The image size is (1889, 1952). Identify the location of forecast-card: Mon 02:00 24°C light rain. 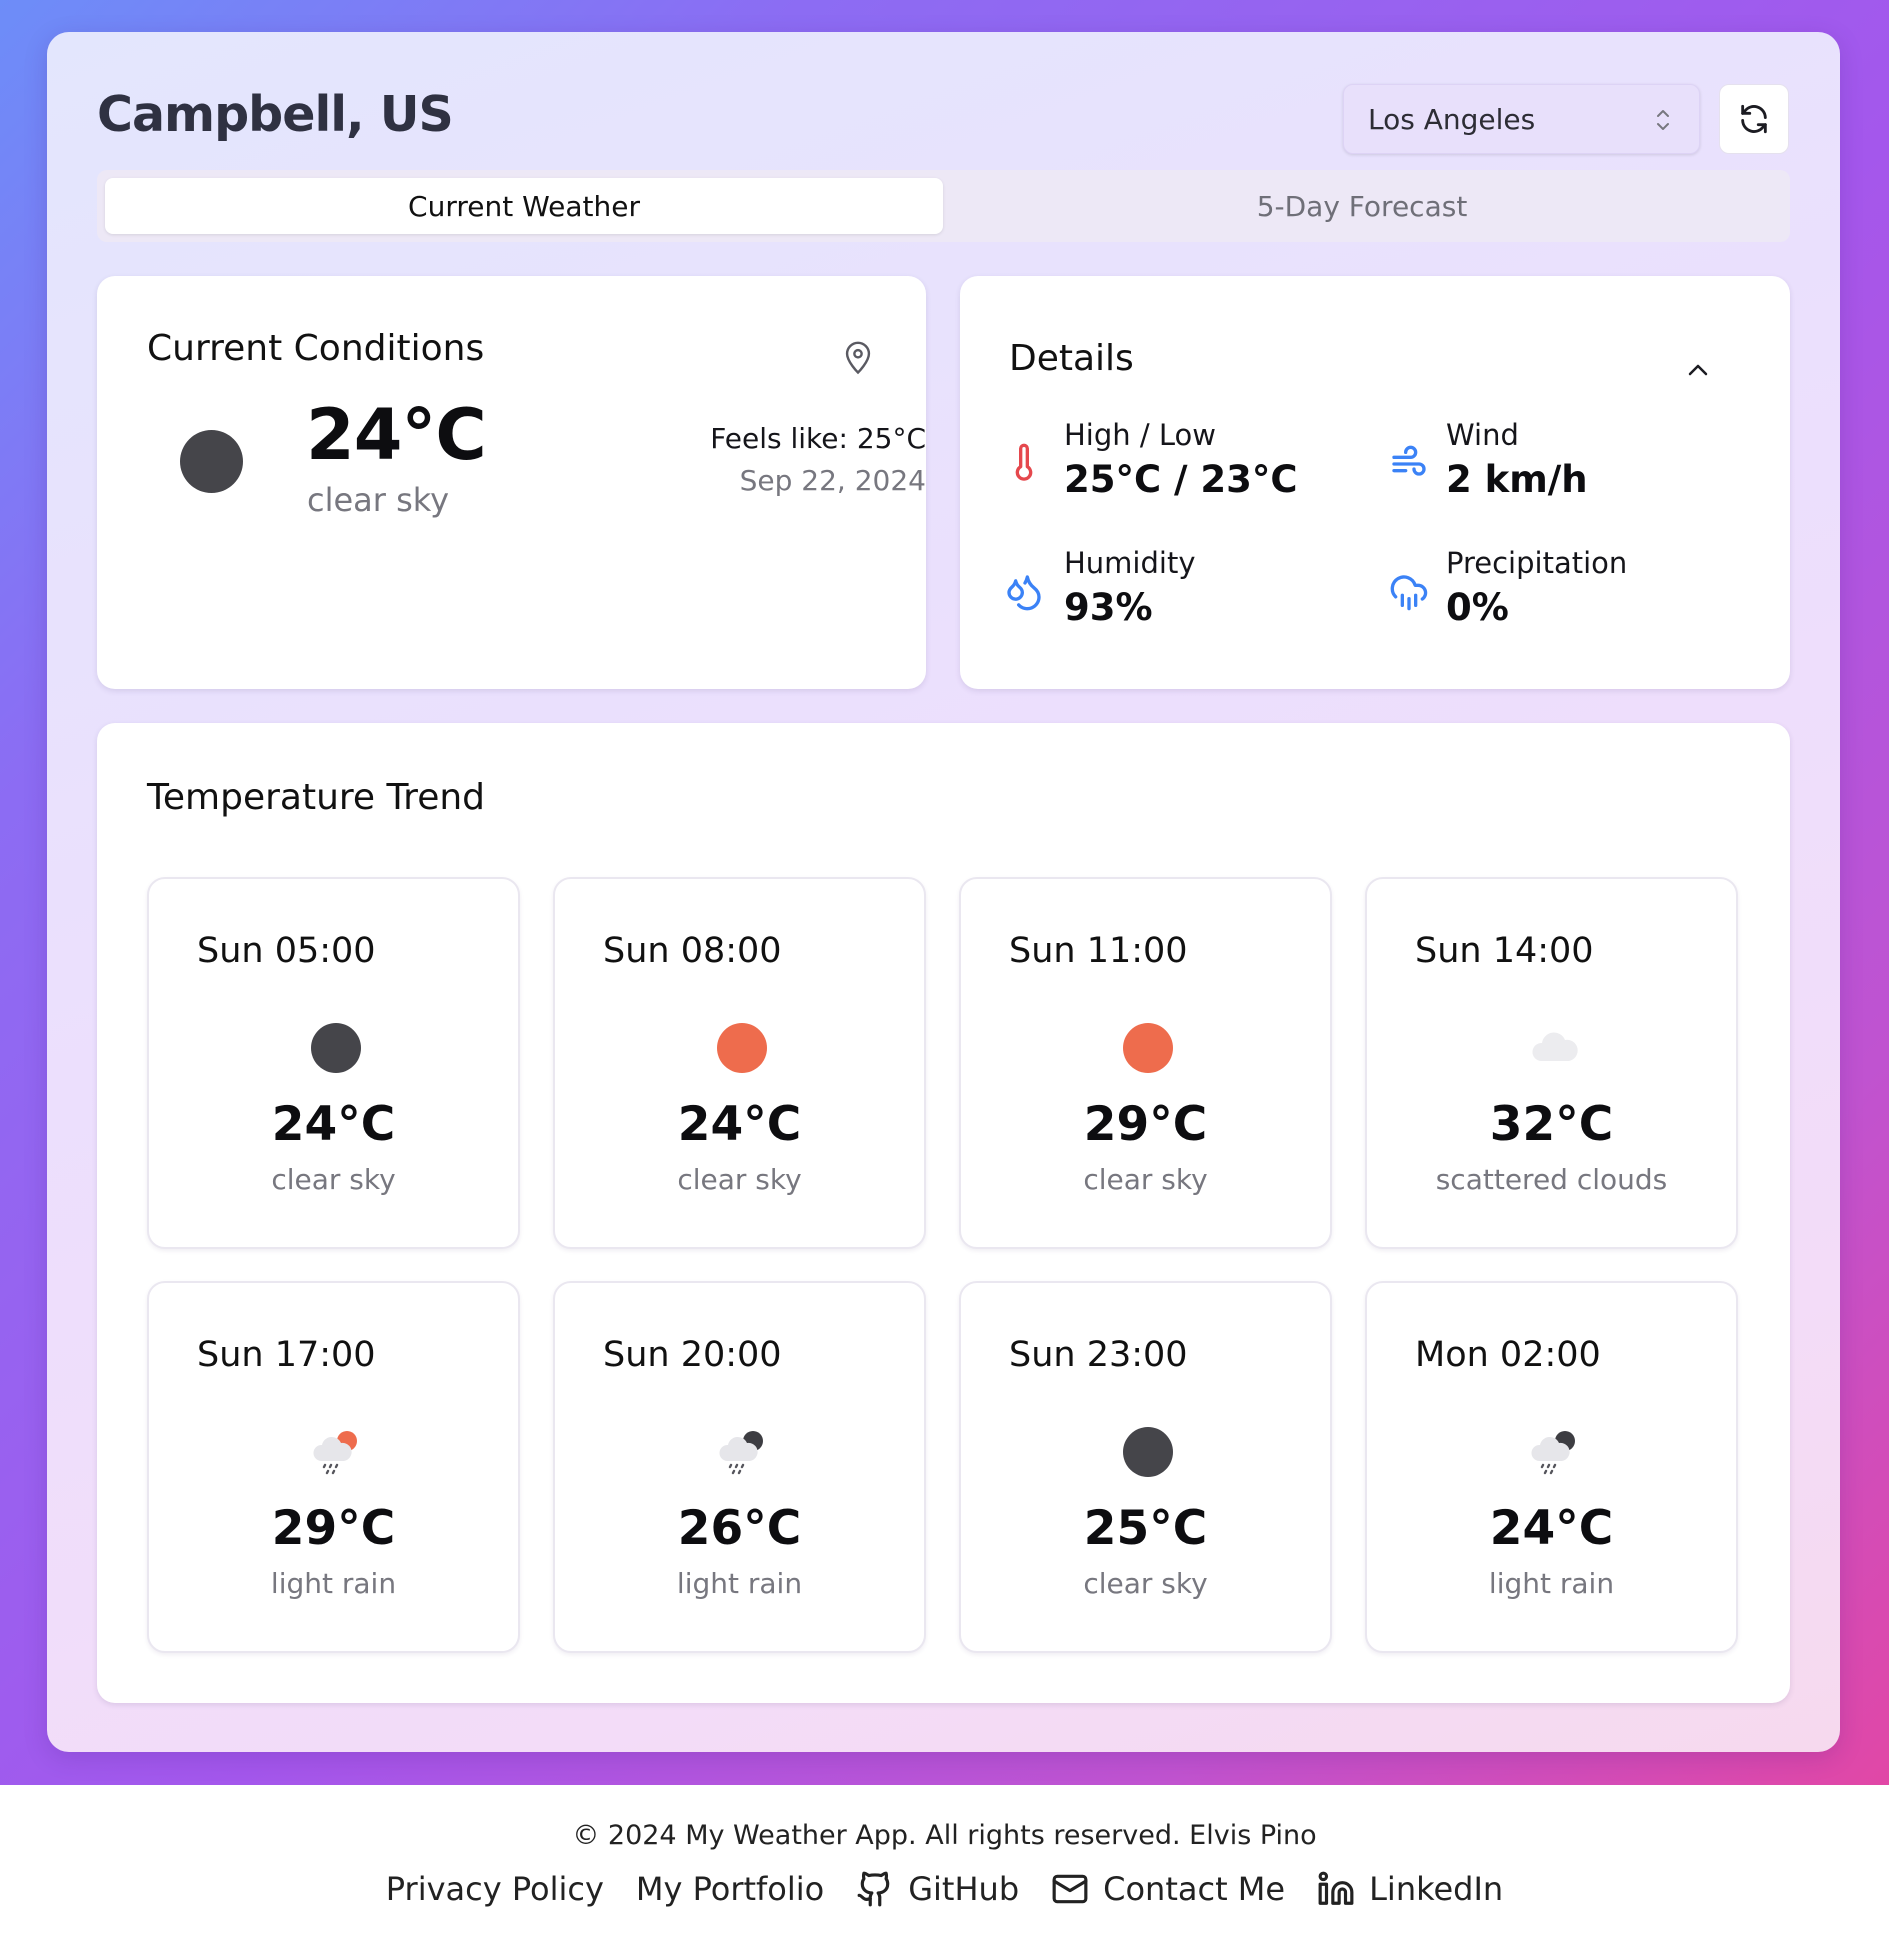
(1551, 1467).